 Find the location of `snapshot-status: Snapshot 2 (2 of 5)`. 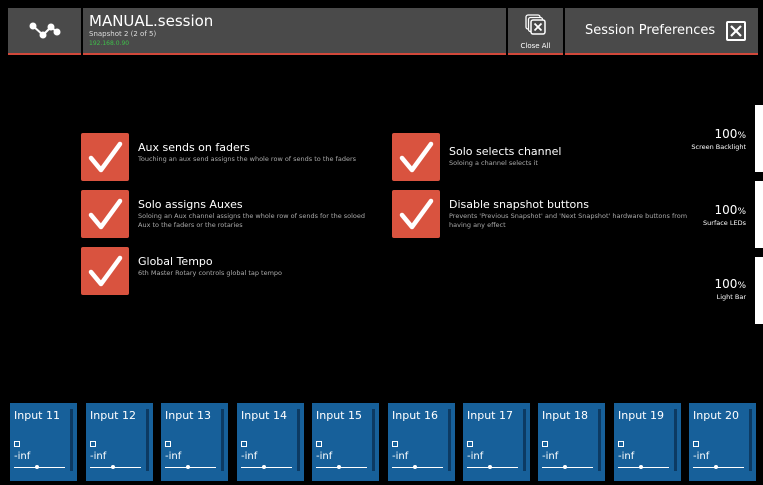

snapshot-status: Snapshot 2 (2 of 5) is located at coordinates (123, 34).